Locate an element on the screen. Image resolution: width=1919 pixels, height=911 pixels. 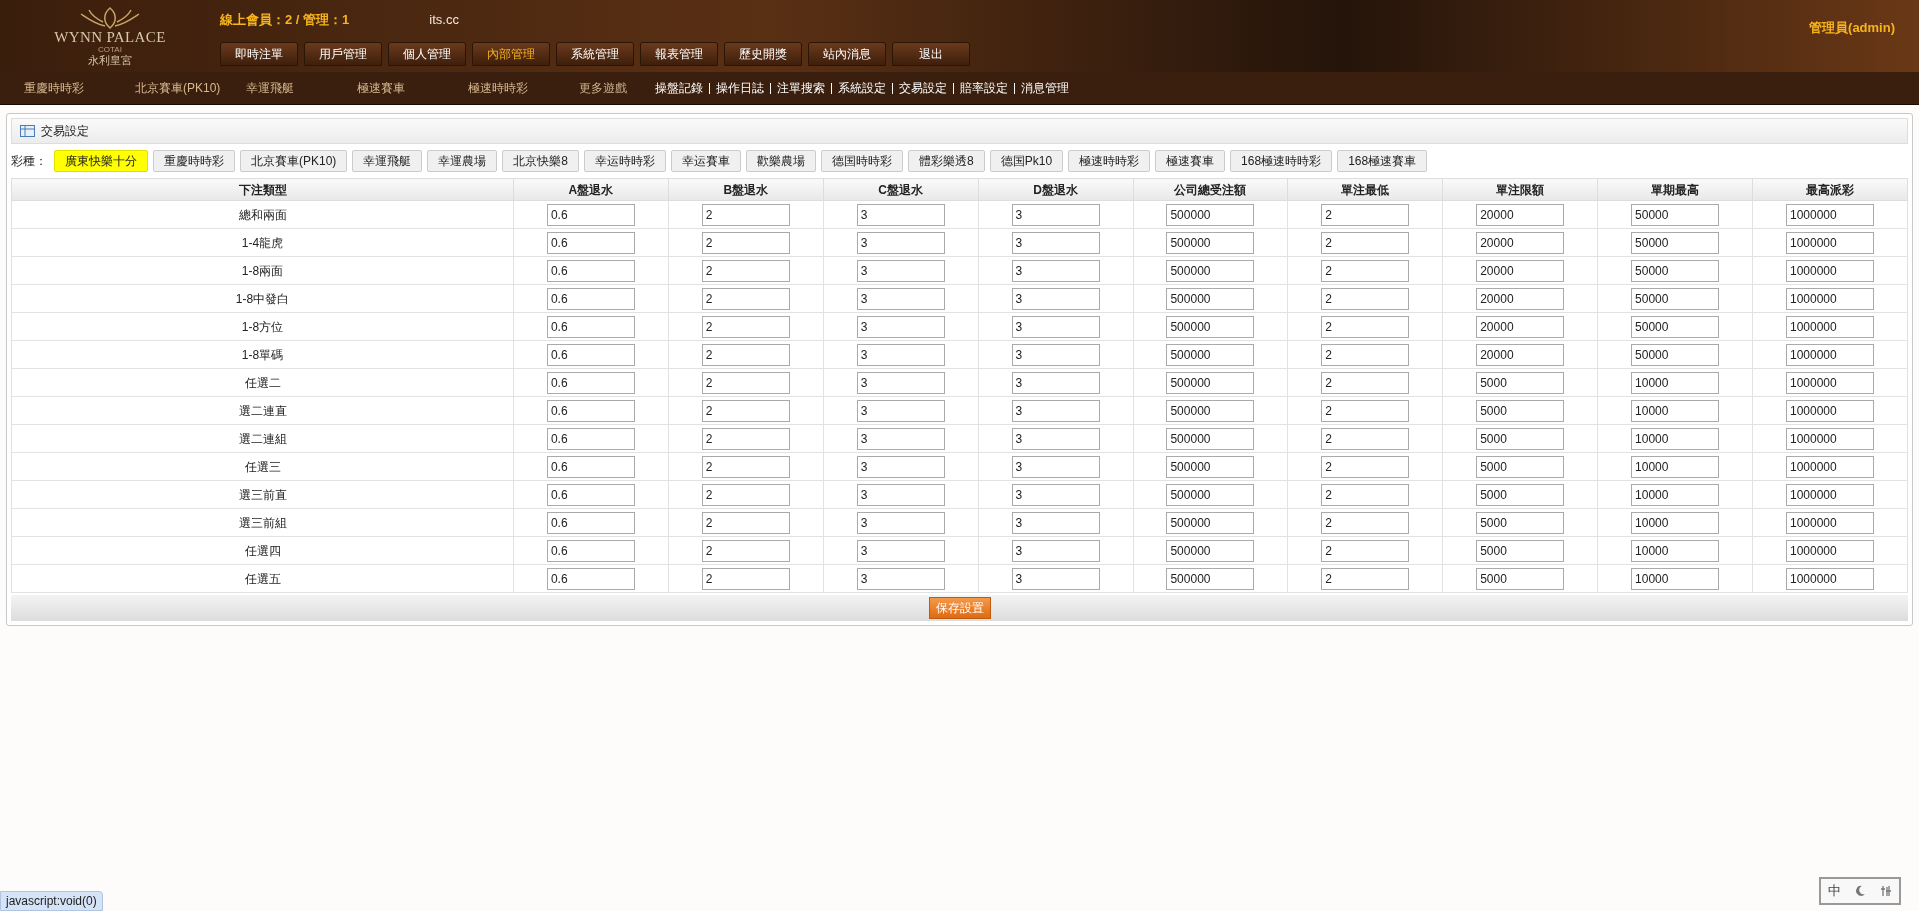
lottery-tab: 極速時時彩 is located at coordinates (1109, 161).